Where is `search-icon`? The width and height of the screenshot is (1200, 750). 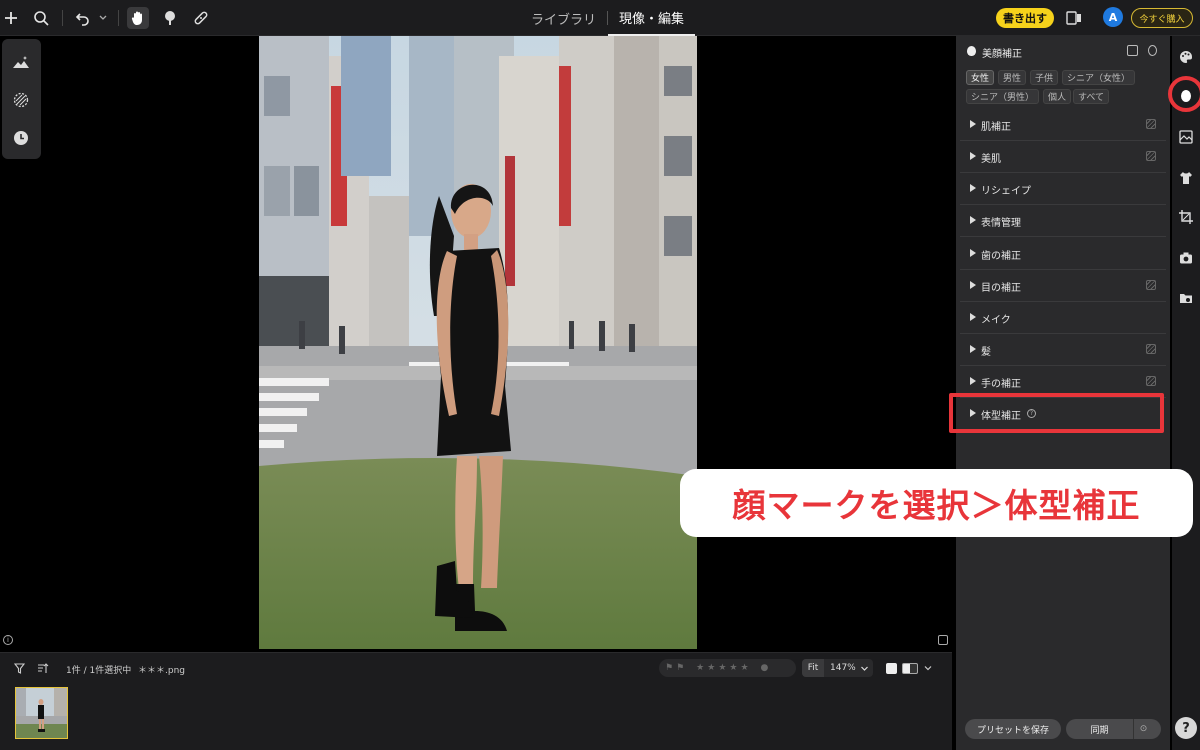
search-icon is located at coordinates (41, 18).